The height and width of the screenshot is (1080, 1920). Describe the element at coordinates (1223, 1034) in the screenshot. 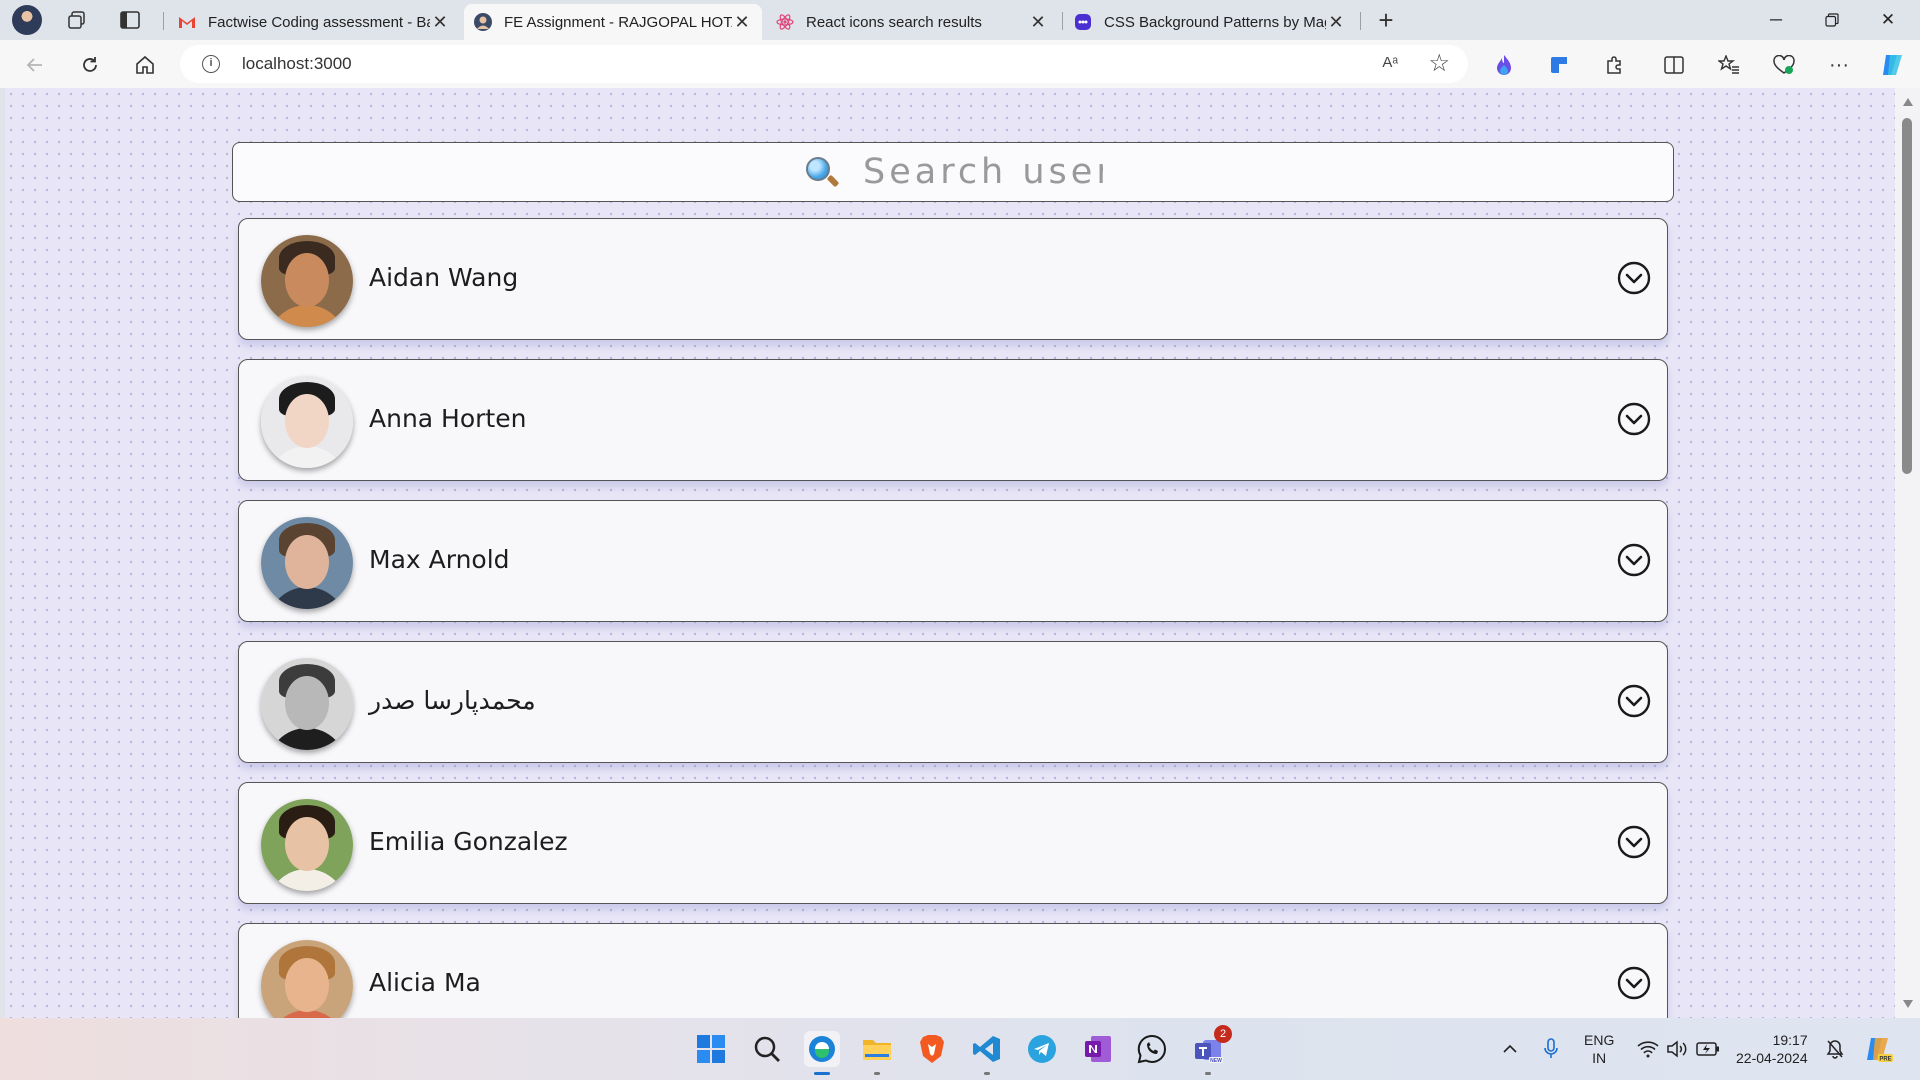

I see `notification-badge: 2` at that location.